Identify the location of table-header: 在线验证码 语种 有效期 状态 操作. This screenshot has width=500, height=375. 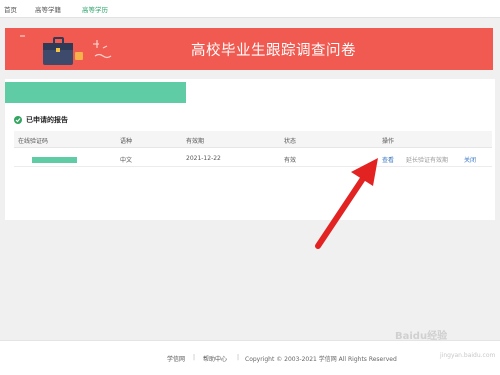
(253, 139).